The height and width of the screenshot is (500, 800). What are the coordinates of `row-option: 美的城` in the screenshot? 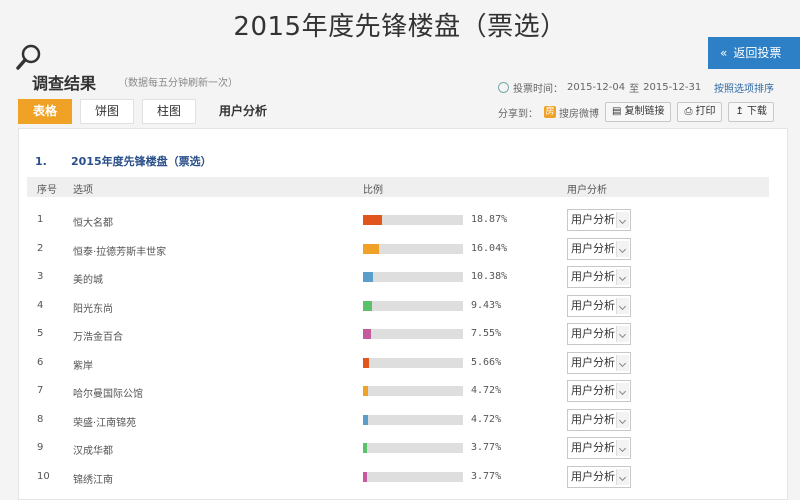 It's located at (88, 280).